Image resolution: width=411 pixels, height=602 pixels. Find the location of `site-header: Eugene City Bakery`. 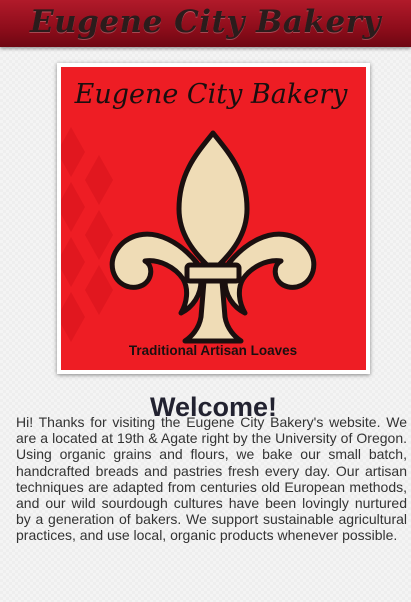

site-header: Eugene City Bakery is located at coordinates (205, 23).